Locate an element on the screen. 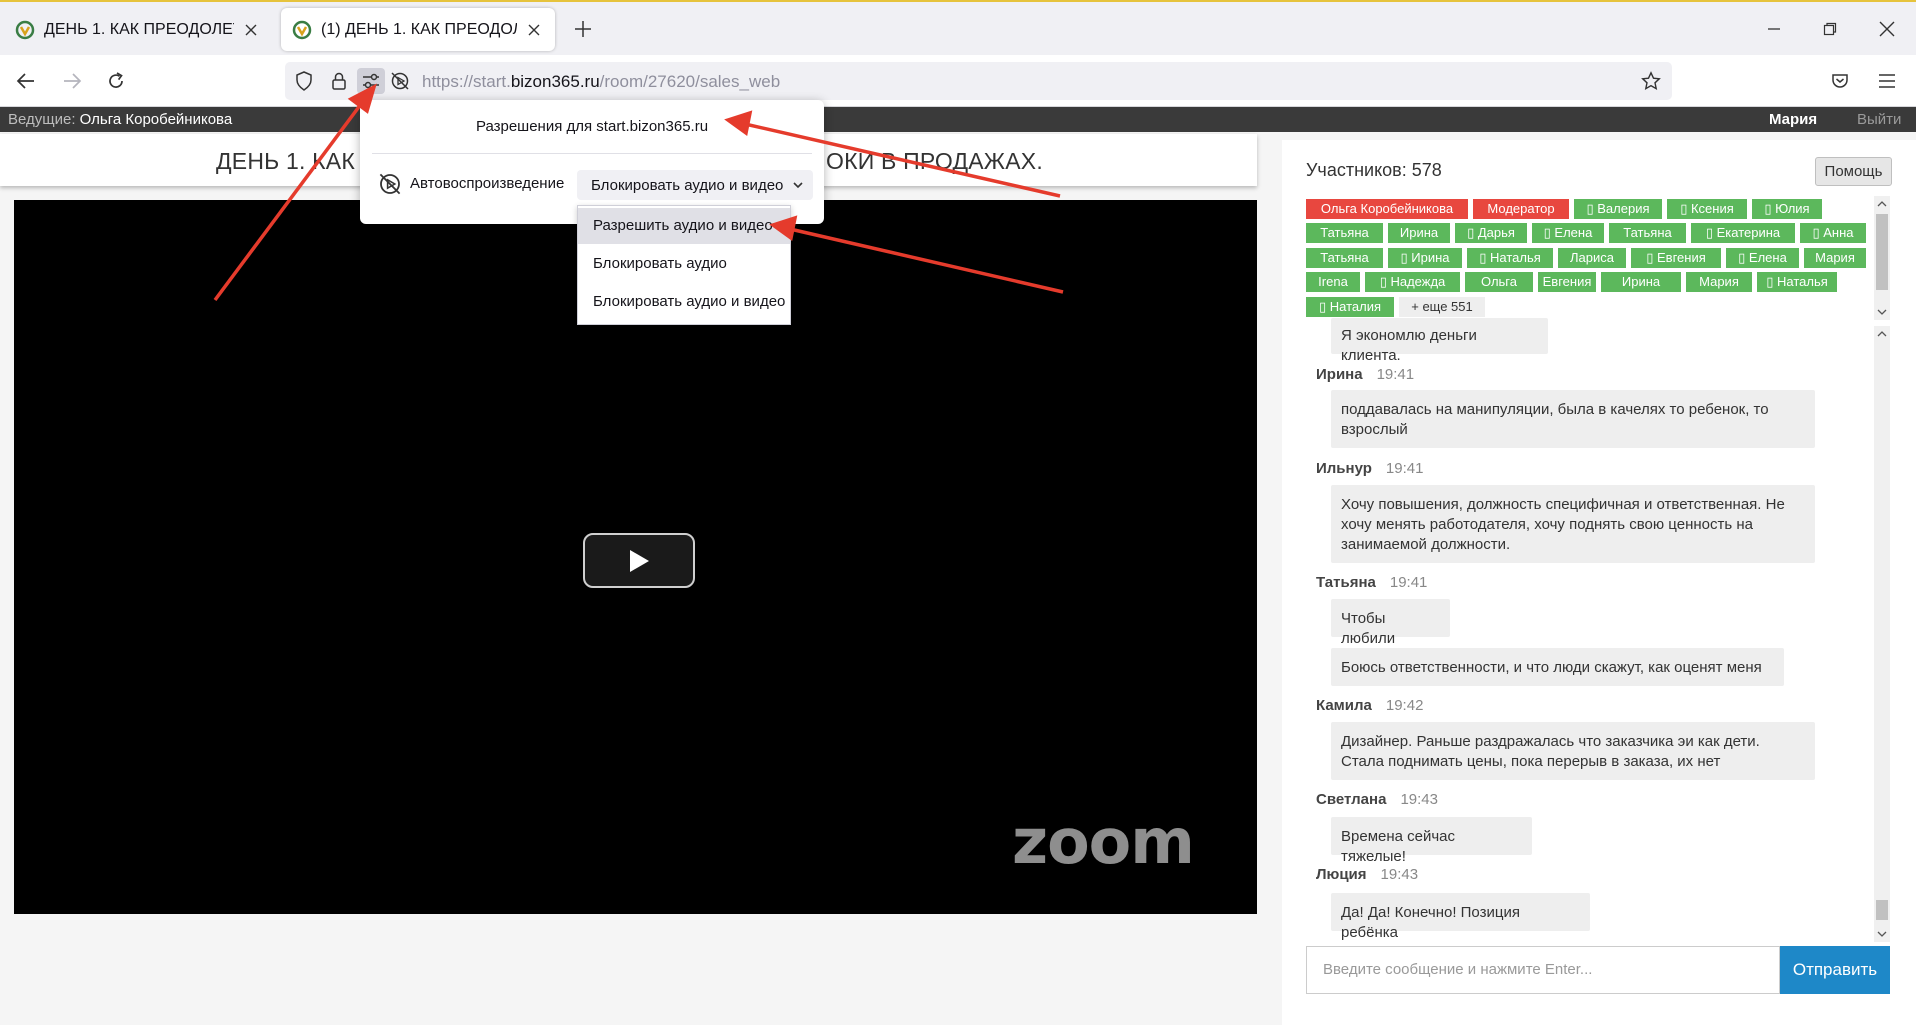 This screenshot has height=1025, width=1916. option-block-audio: Блокировать аудио is located at coordinates (684, 264).